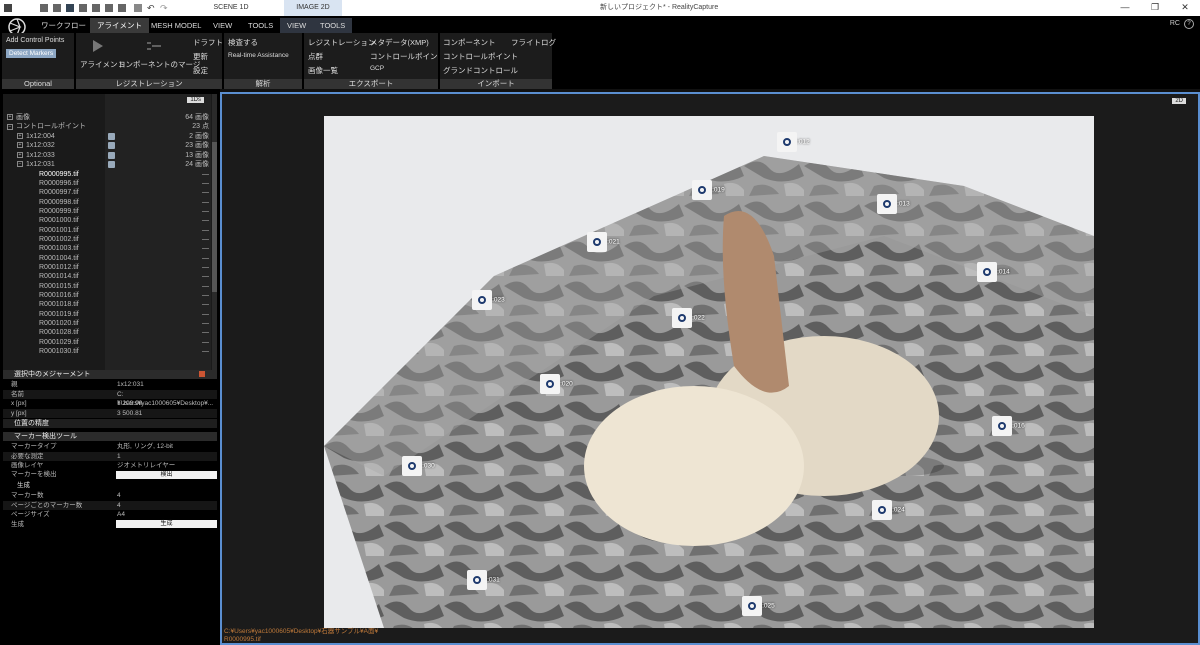 The image size is (1200, 645). What do you see at coordinates (59, 286) in the screenshot?
I see `image-file-item: R0001015.tif` at bounding box center [59, 286].